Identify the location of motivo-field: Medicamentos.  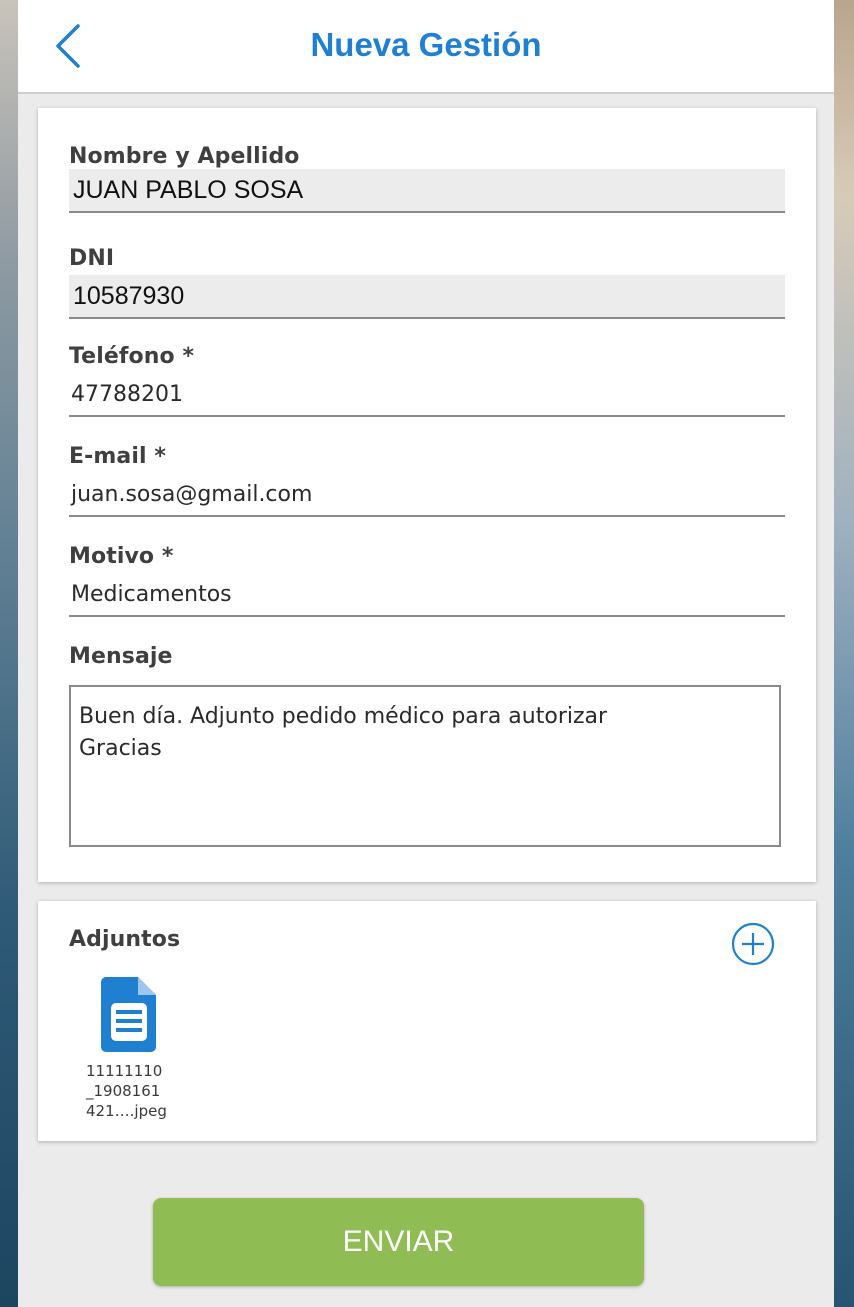
(427, 595).